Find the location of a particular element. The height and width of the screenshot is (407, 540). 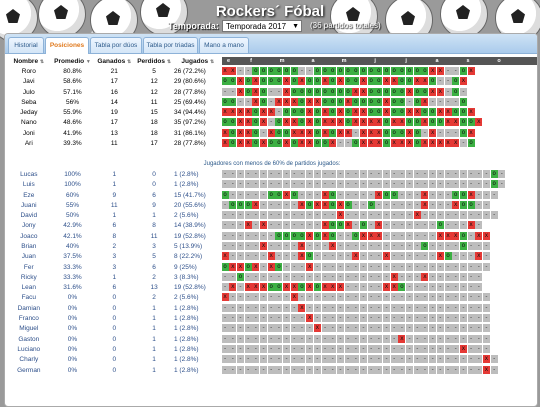

player-name: David is located at coordinates (29, 215).